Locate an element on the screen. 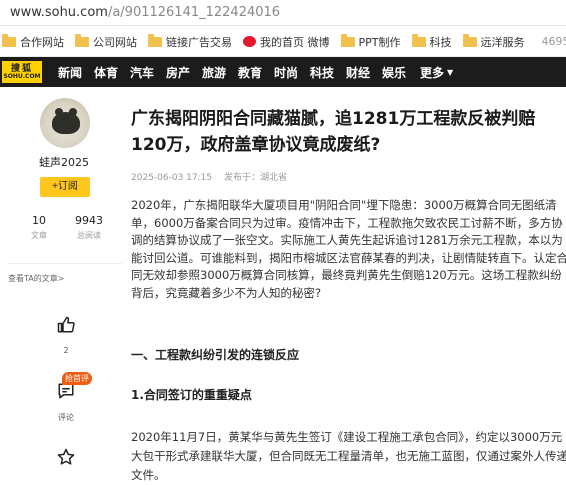 The width and height of the screenshot is (566, 485). article-meta: 2025-06-03 17:15 发布于：湖北省 is located at coordinates (209, 176).